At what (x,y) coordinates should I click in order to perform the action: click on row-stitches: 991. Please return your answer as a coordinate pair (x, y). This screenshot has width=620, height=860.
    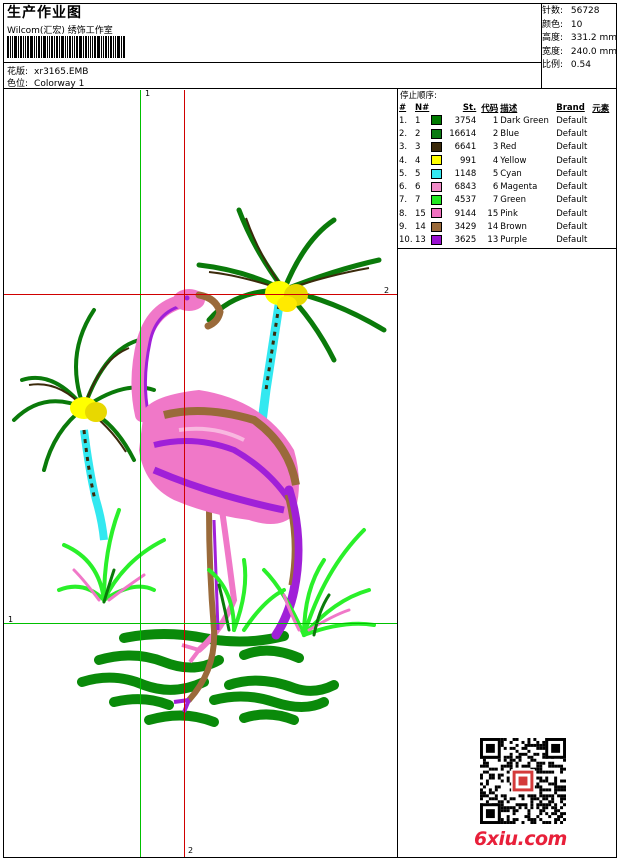
    Looking at the image, I should click on (468, 160).